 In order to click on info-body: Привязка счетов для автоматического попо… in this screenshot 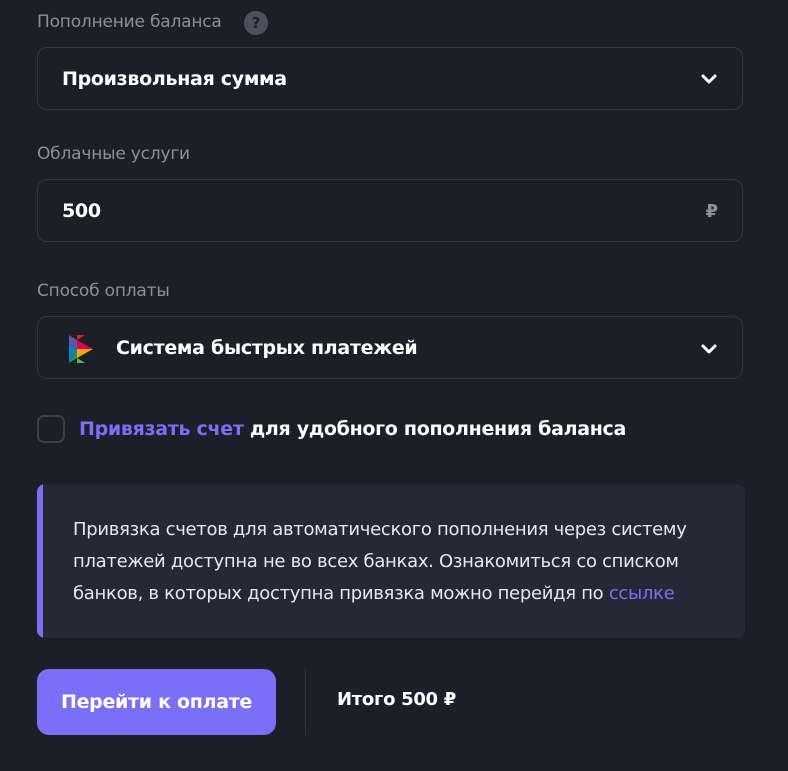, I will do `click(380, 561)`.